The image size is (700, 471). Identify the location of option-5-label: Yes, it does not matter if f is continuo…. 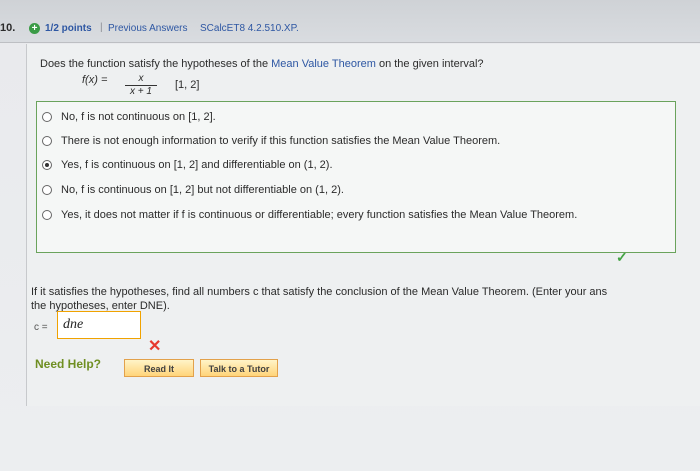
(319, 215).